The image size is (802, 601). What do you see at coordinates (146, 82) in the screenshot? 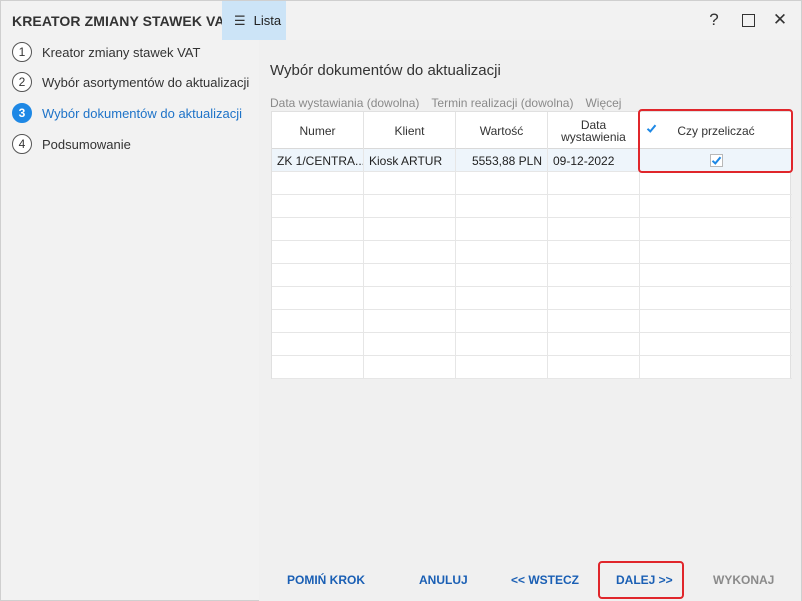
I see `step-label: Wybór asortymentów do aktualizacji` at bounding box center [146, 82].